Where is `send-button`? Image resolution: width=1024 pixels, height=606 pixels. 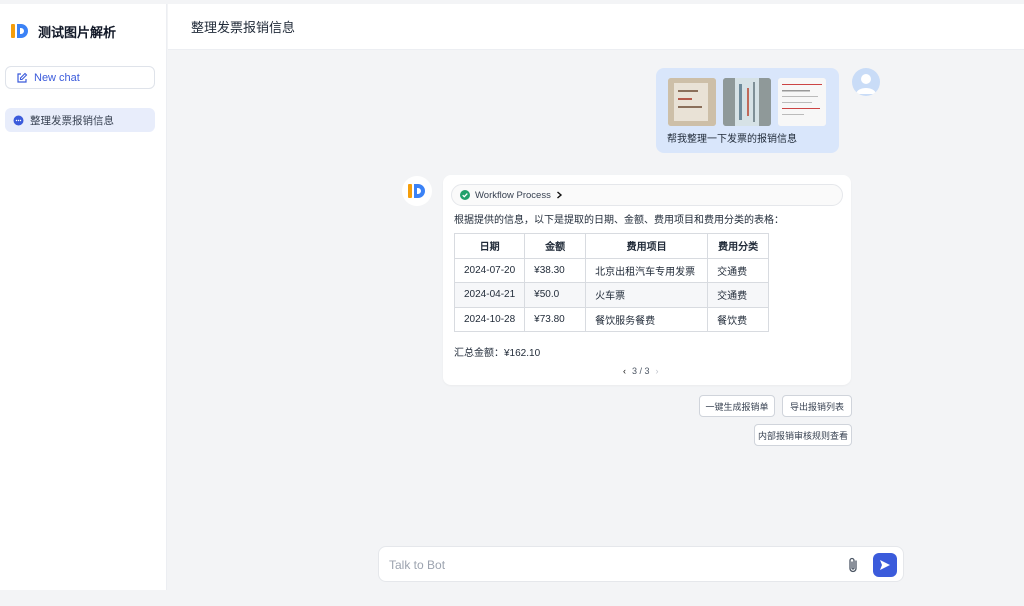 send-button is located at coordinates (885, 565).